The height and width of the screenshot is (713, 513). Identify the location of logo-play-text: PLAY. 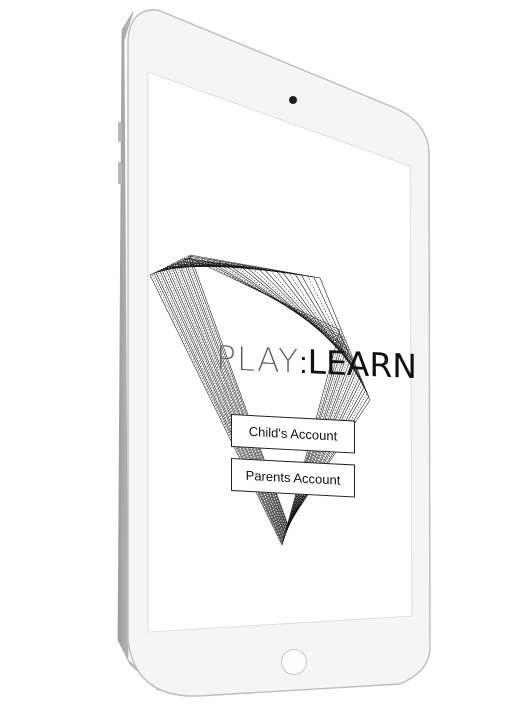
(258, 359).